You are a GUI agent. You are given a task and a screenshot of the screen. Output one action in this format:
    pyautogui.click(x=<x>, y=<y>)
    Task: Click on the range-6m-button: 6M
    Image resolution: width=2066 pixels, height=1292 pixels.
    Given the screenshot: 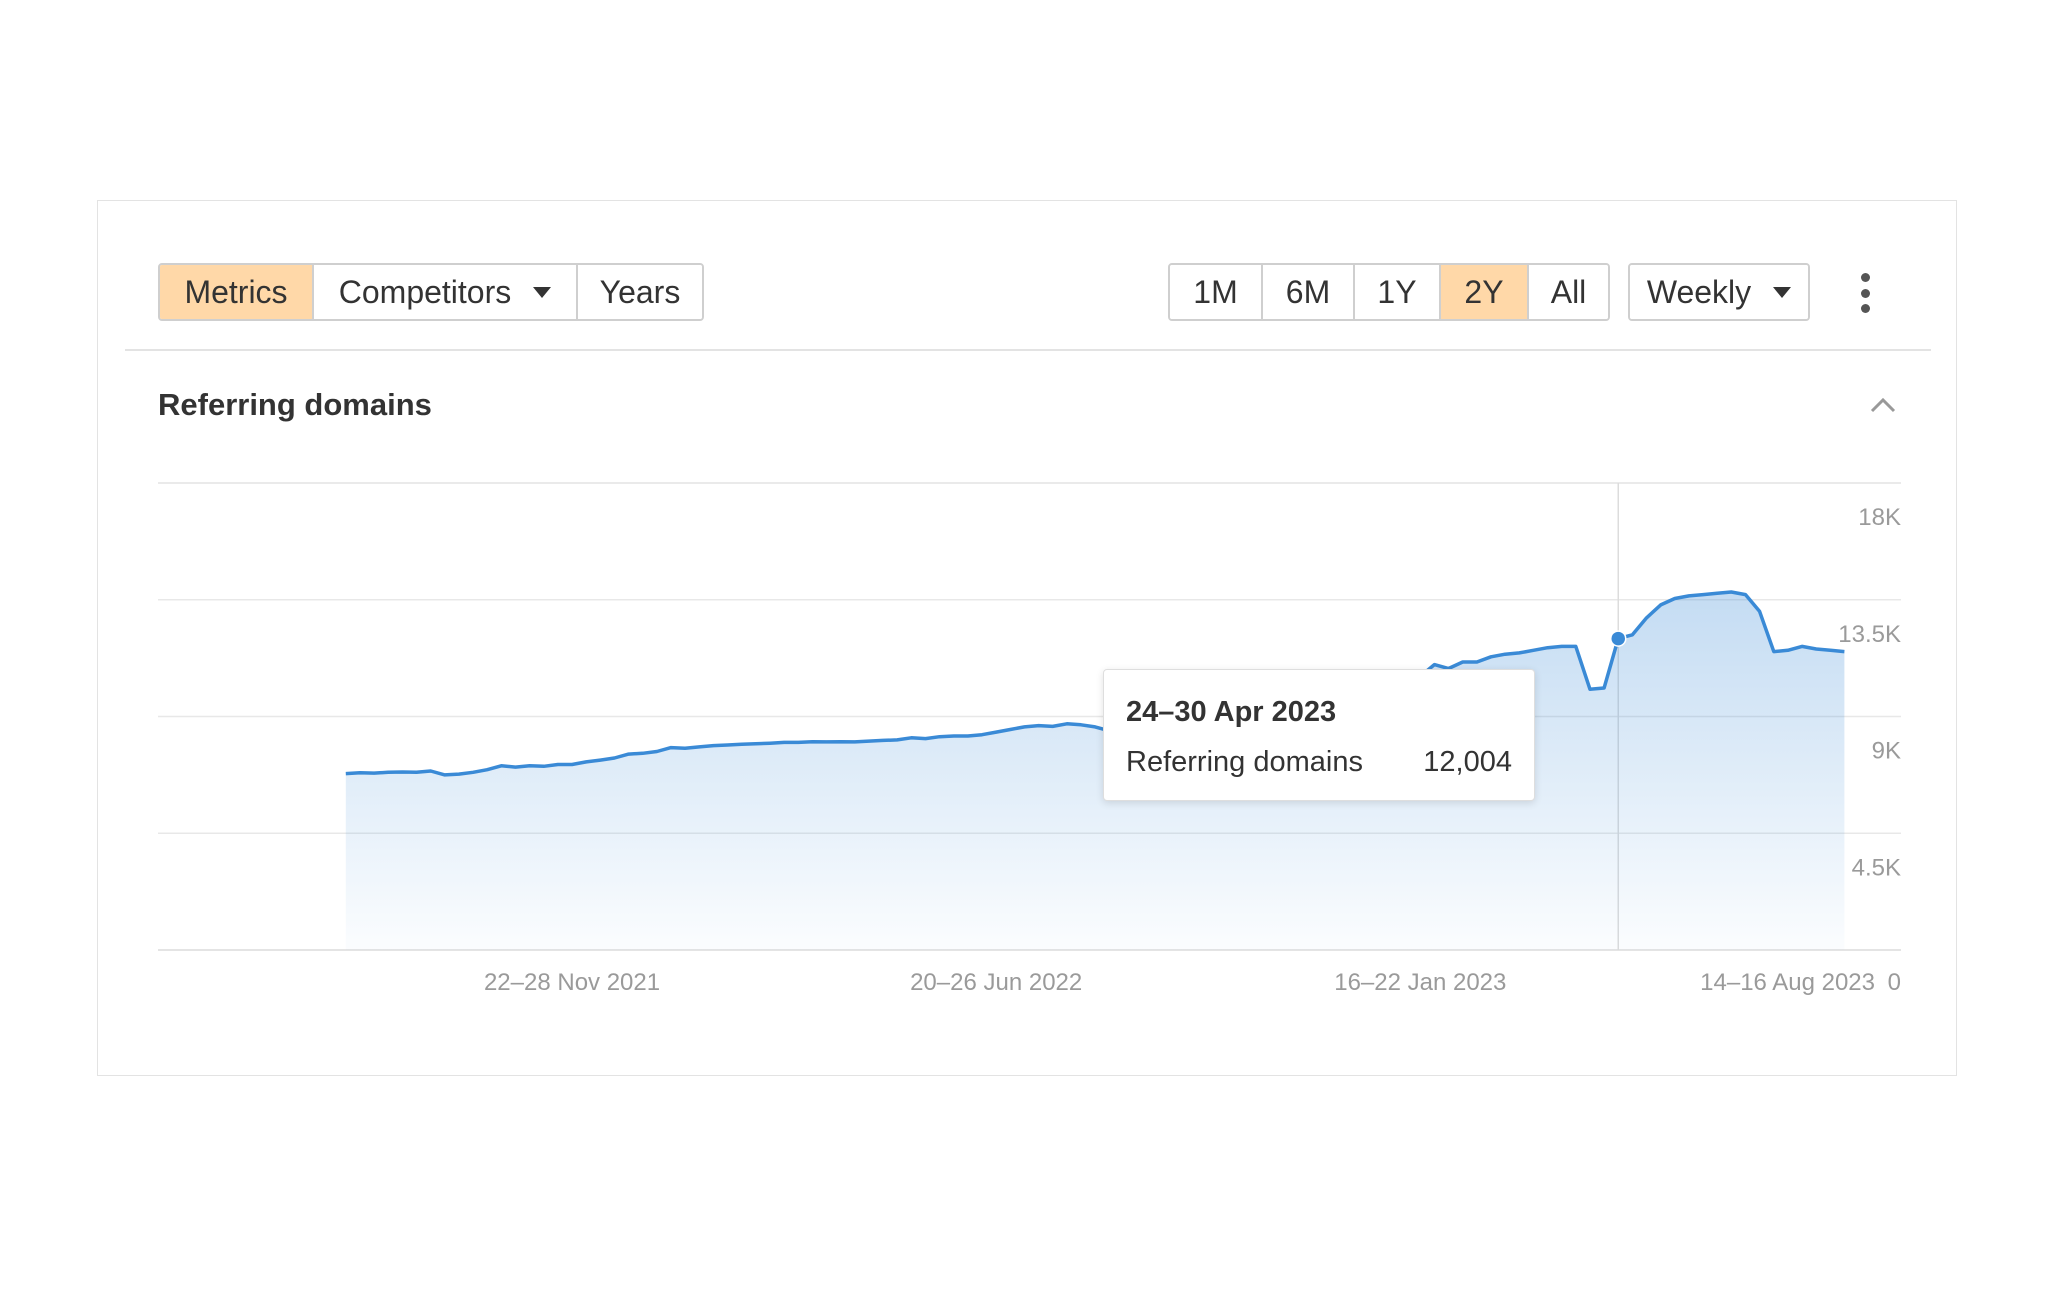 What is the action you would take?
    pyautogui.click(x=1309, y=292)
    